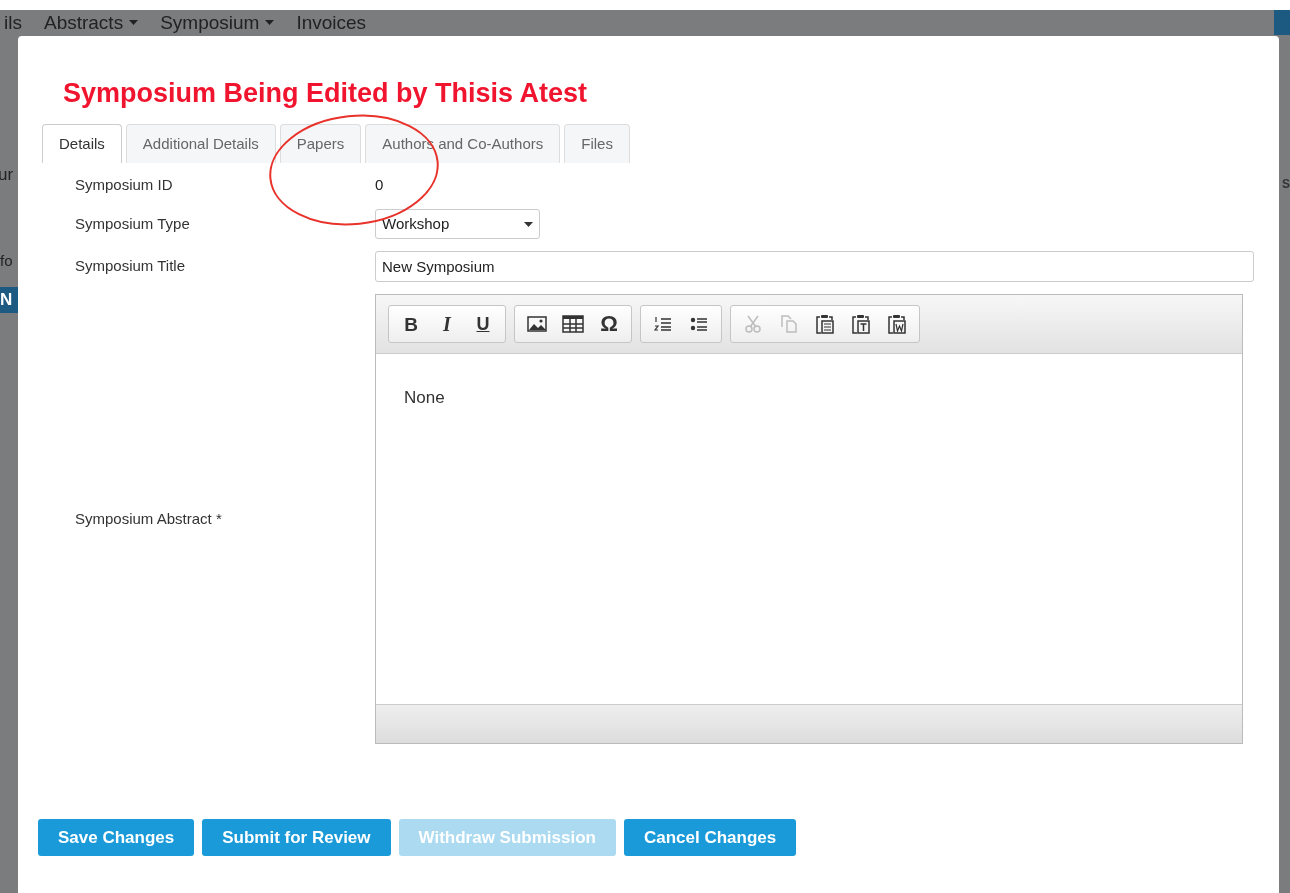 Image resolution: width=1290 pixels, height=893 pixels. Describe the element at coordinates (897, 324) in the screenshot. I see `paste-word-icon` at that location.